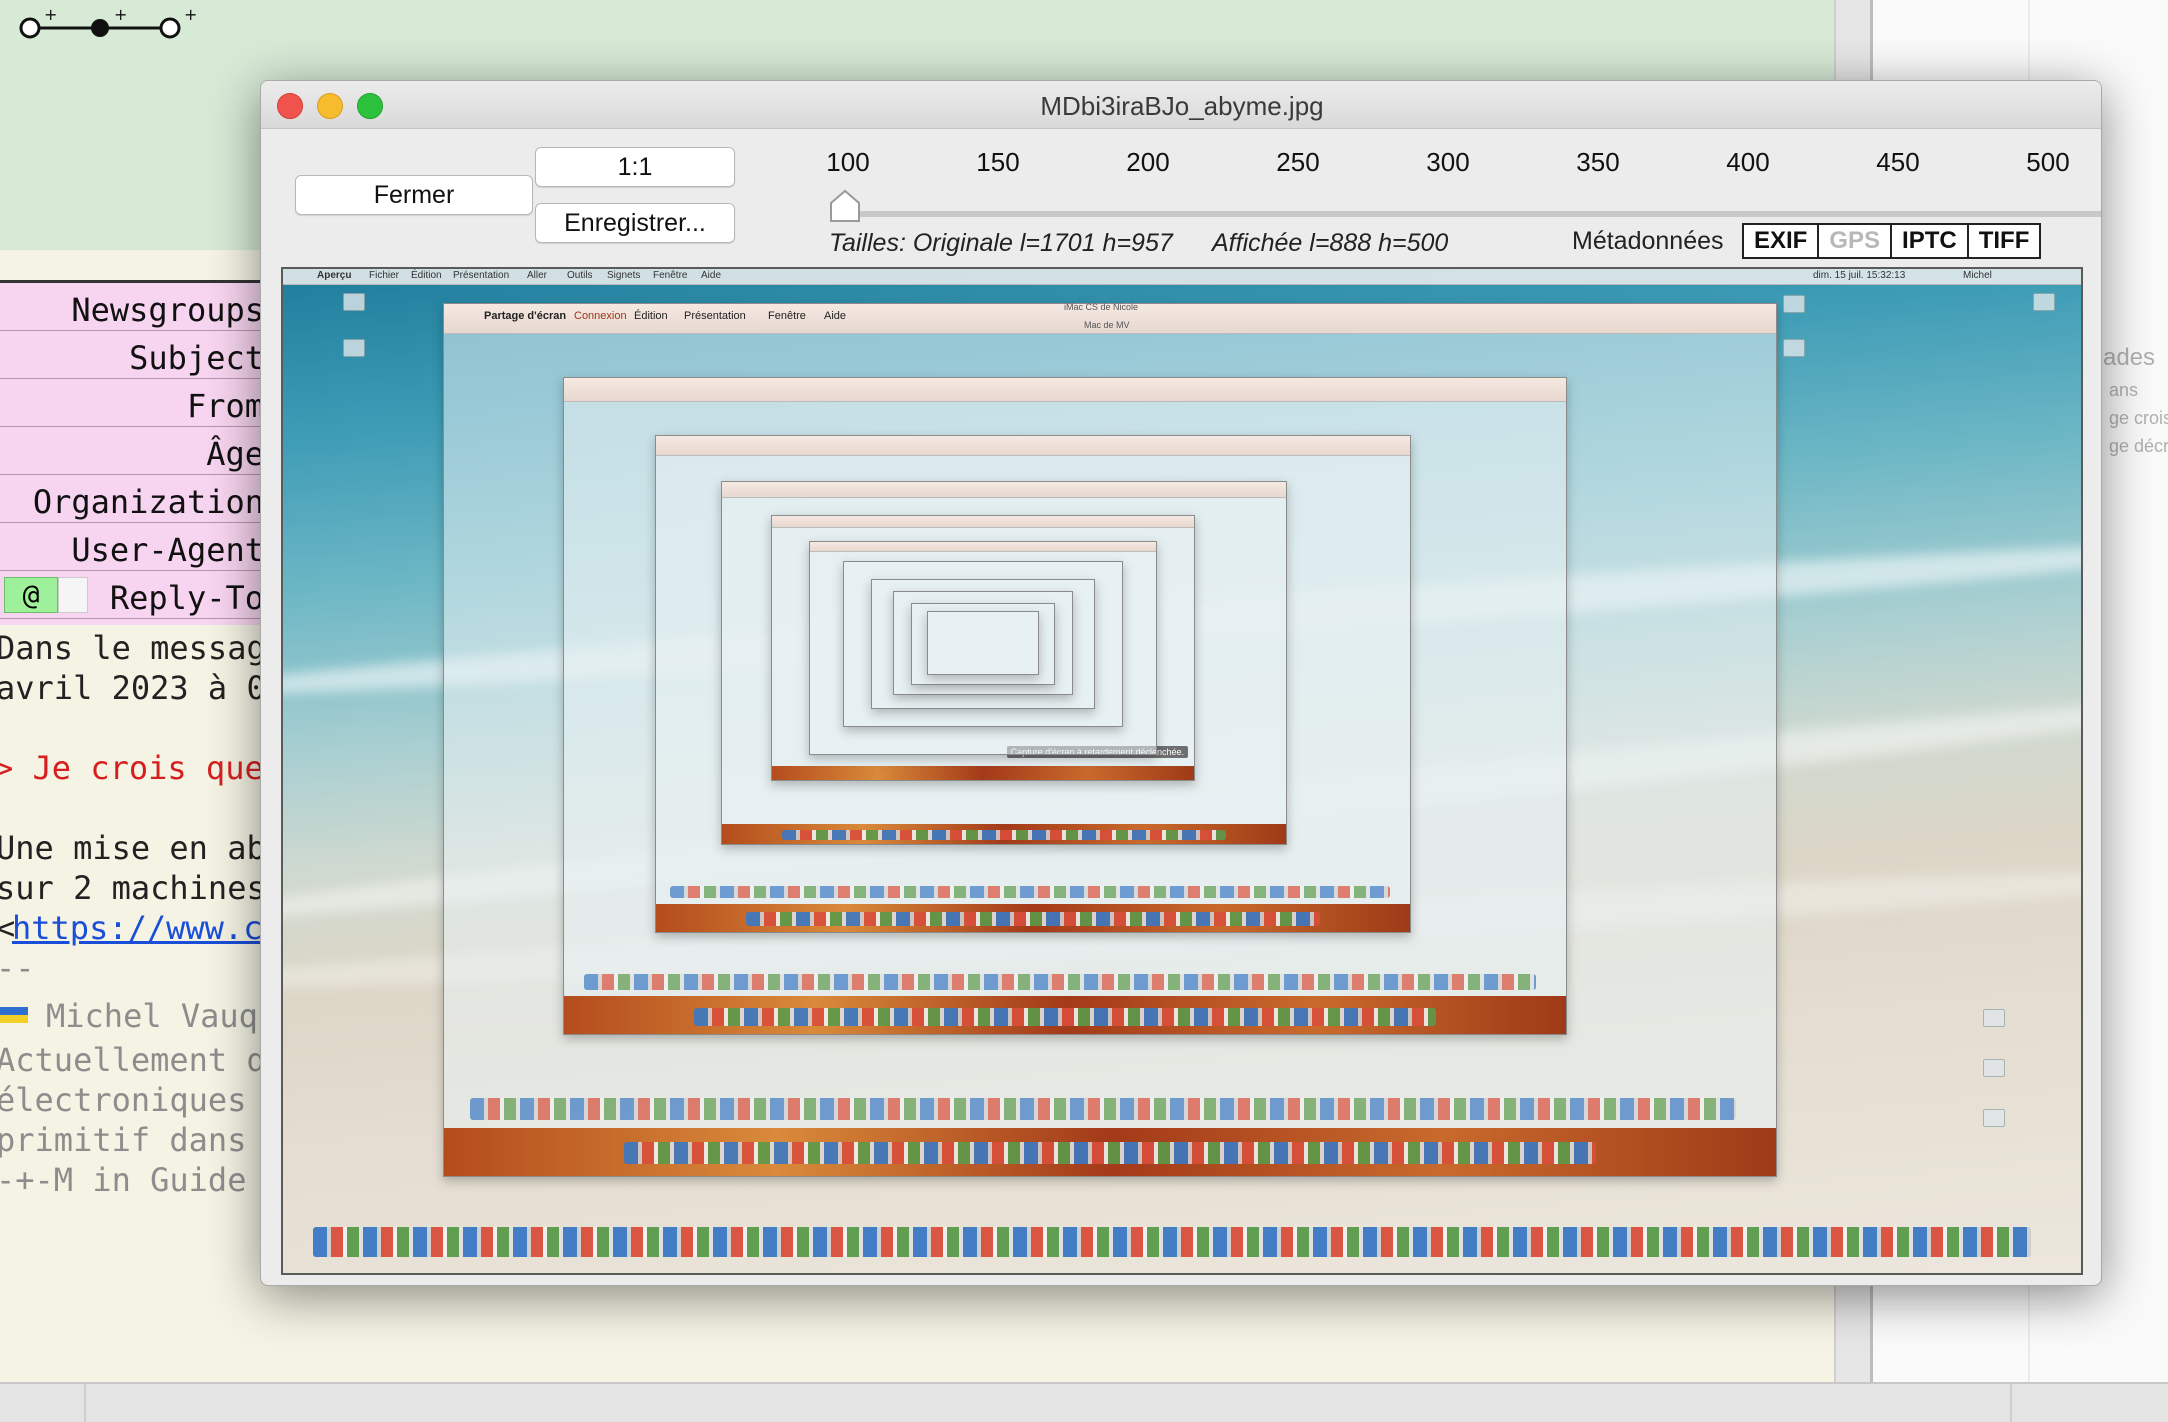 This screenshot has width=2168, height=1422. I want to click on header-label: Organization, so click(148, 502).